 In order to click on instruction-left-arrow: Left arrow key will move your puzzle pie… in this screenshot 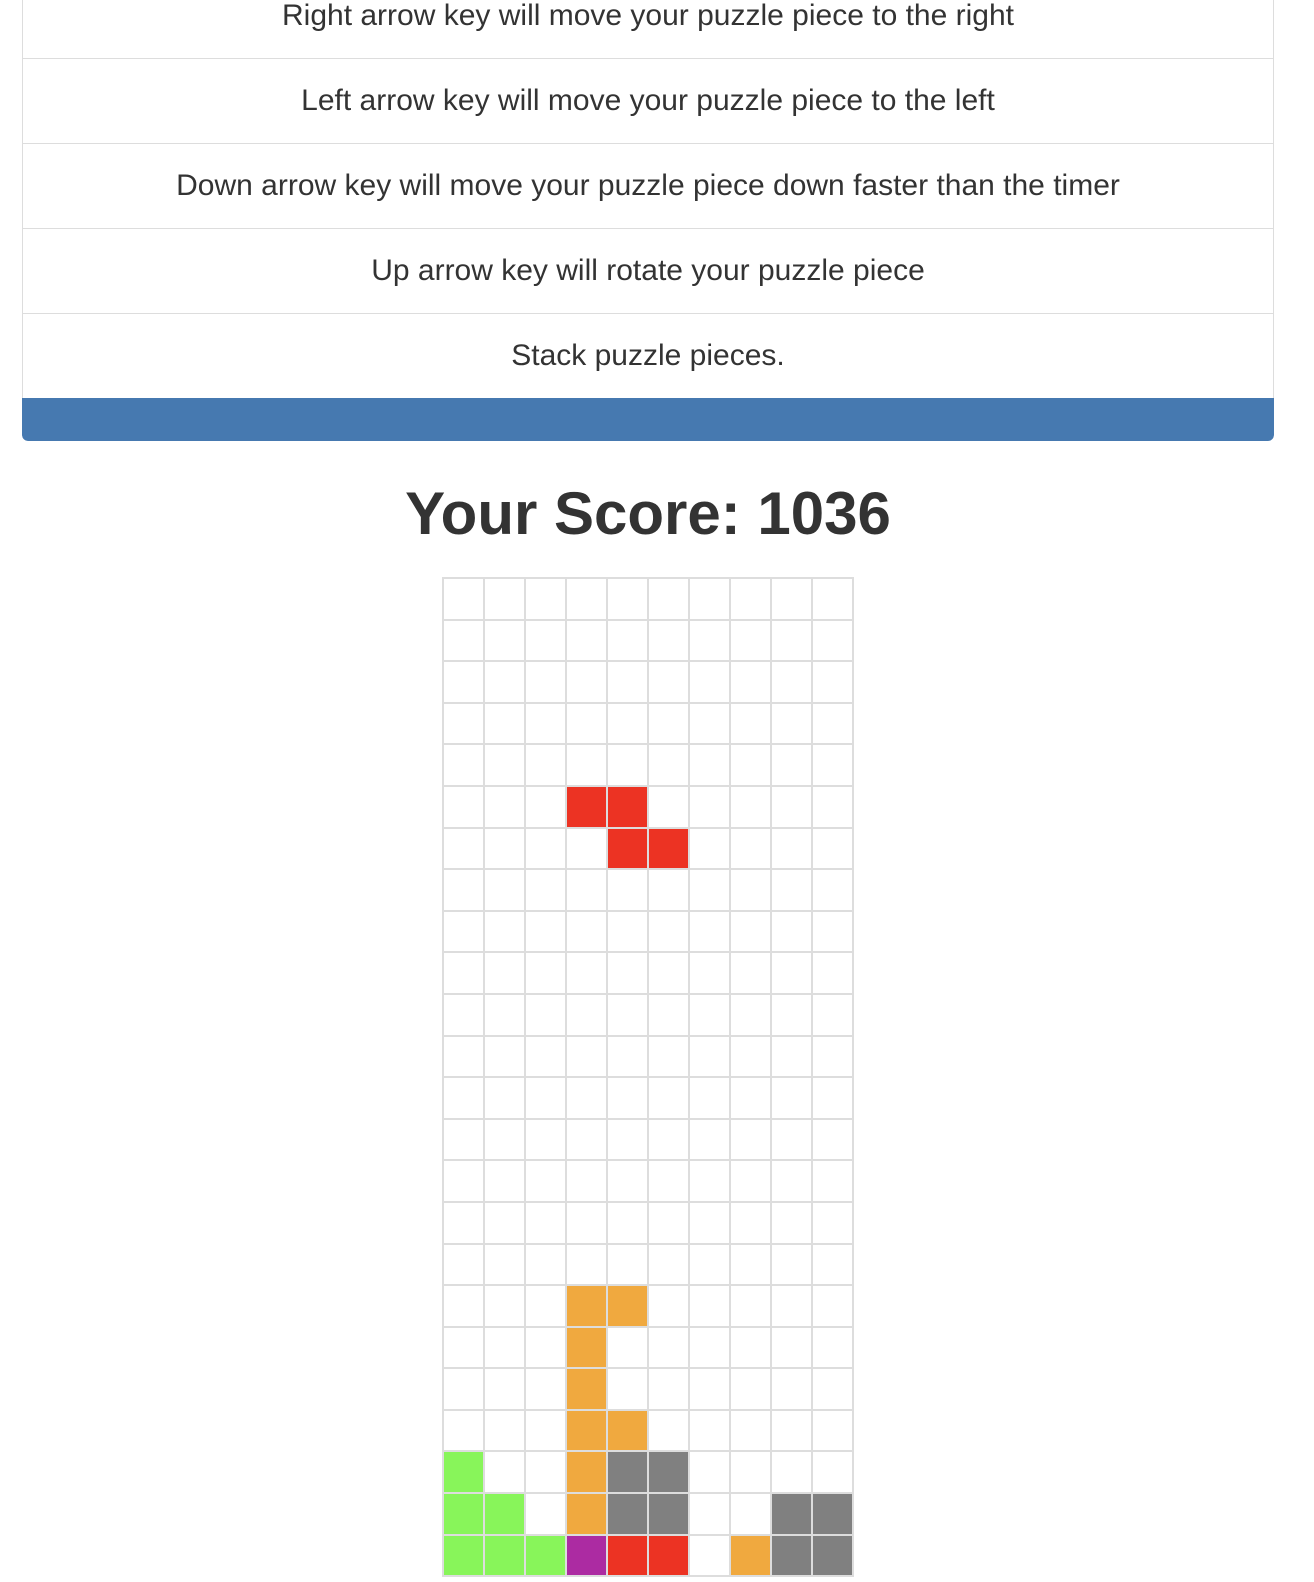, I will do `click(648, 100)`.